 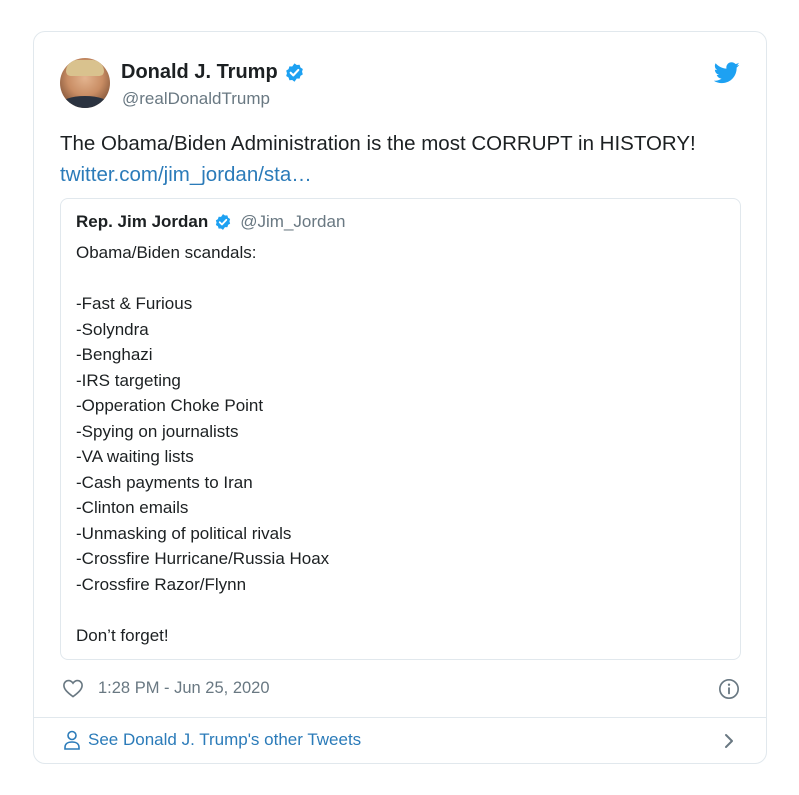 What do you see at coordinates (729, 741) in the screenshot?
I see `chevron-right-icon` at bounding box center [729, 741].